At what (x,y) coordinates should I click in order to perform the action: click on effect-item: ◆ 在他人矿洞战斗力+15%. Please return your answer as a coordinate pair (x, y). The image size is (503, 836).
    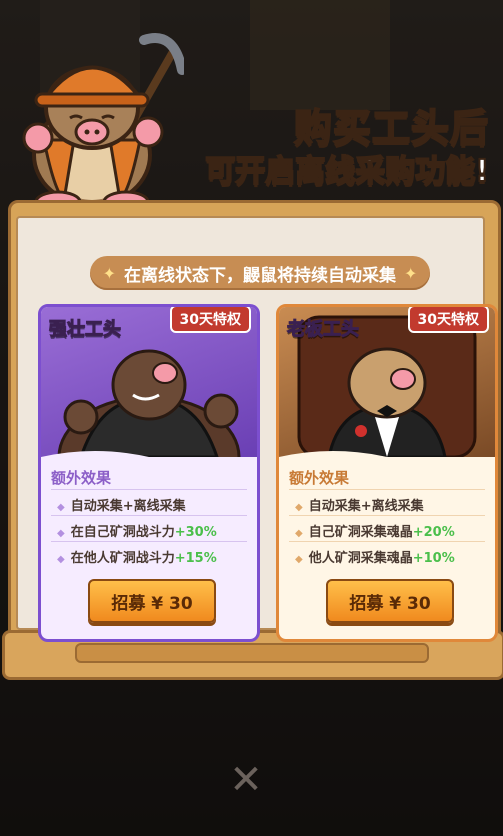
    Looking at the image, I should click on (137, 556).